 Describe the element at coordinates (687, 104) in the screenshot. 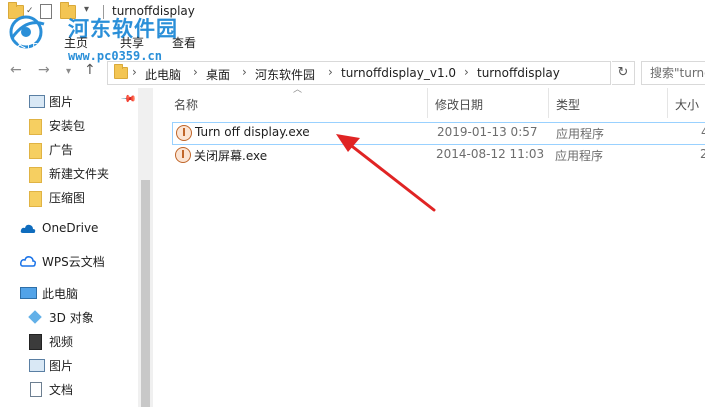

I see `column-header-size: 大小` at that location.